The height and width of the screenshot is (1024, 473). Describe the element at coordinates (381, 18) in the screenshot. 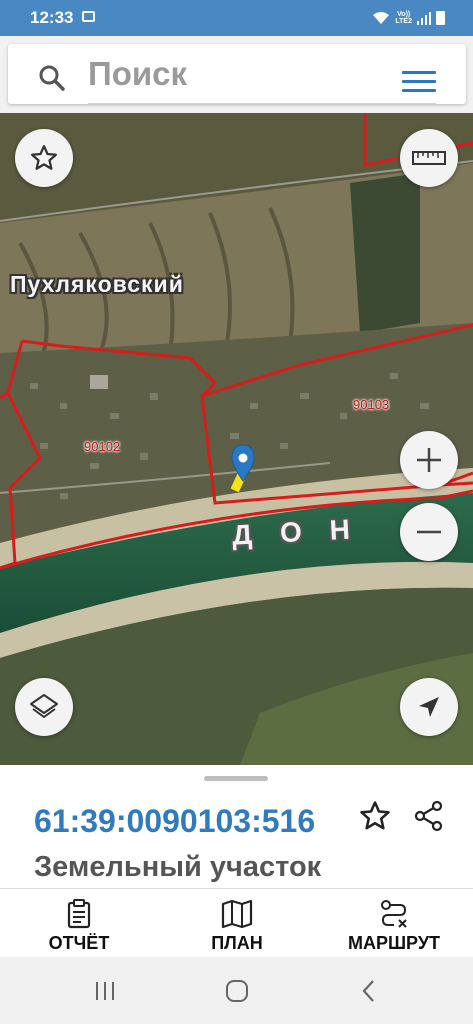

I see `wifi-icon` at that location.